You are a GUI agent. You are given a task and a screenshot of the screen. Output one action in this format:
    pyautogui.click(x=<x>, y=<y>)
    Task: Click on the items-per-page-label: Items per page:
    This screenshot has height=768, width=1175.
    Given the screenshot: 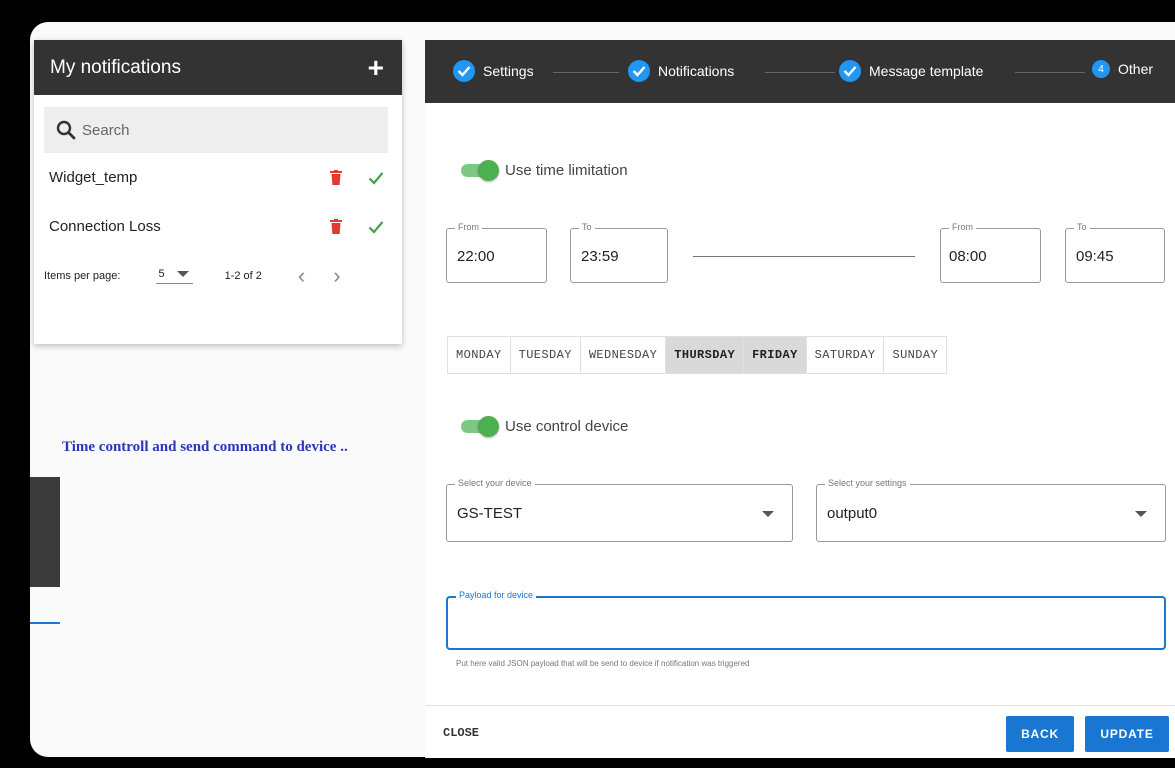 What is the action you would take?
    pyautogui.click(x=82, y=276)
    